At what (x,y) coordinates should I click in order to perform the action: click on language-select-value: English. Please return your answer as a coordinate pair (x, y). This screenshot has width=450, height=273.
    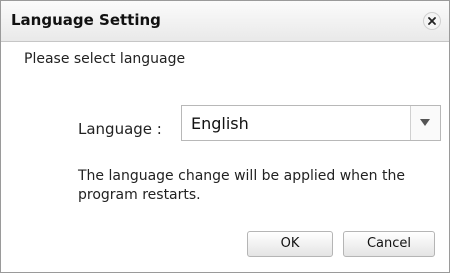
    Looking at the image, I should click on (220, 123).